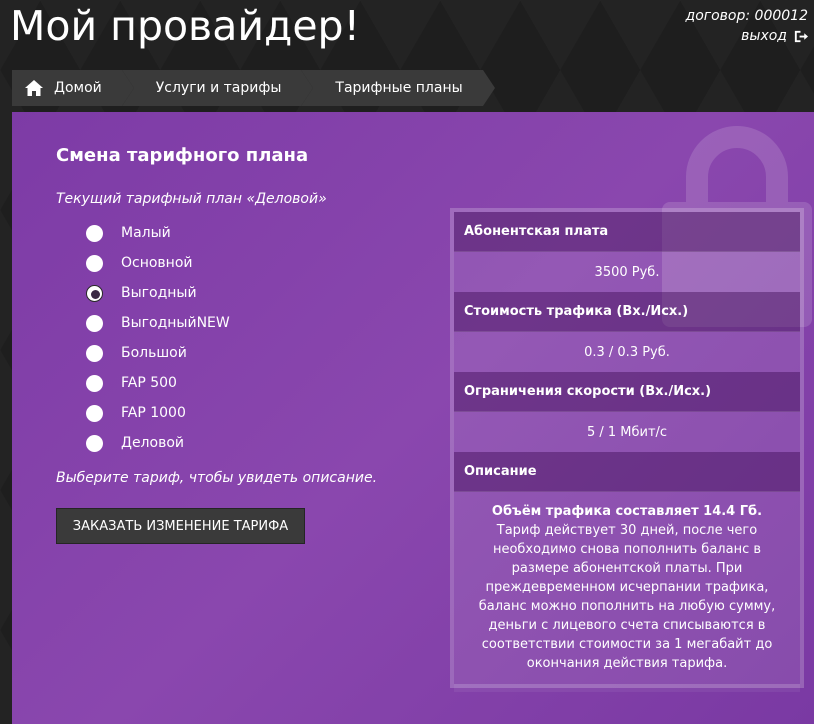 This screenshot has width=814, height=724. I want to click on account-info: договор: 000012 выход, so click(747, 26).